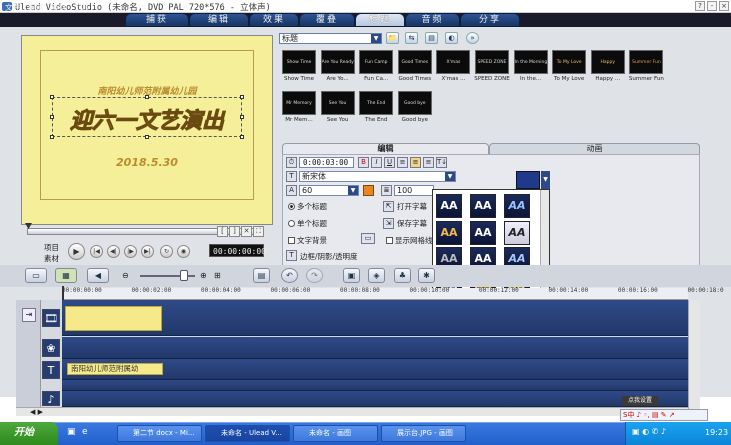  I want to click on library-options-icon: ◐, so click(451, 38).